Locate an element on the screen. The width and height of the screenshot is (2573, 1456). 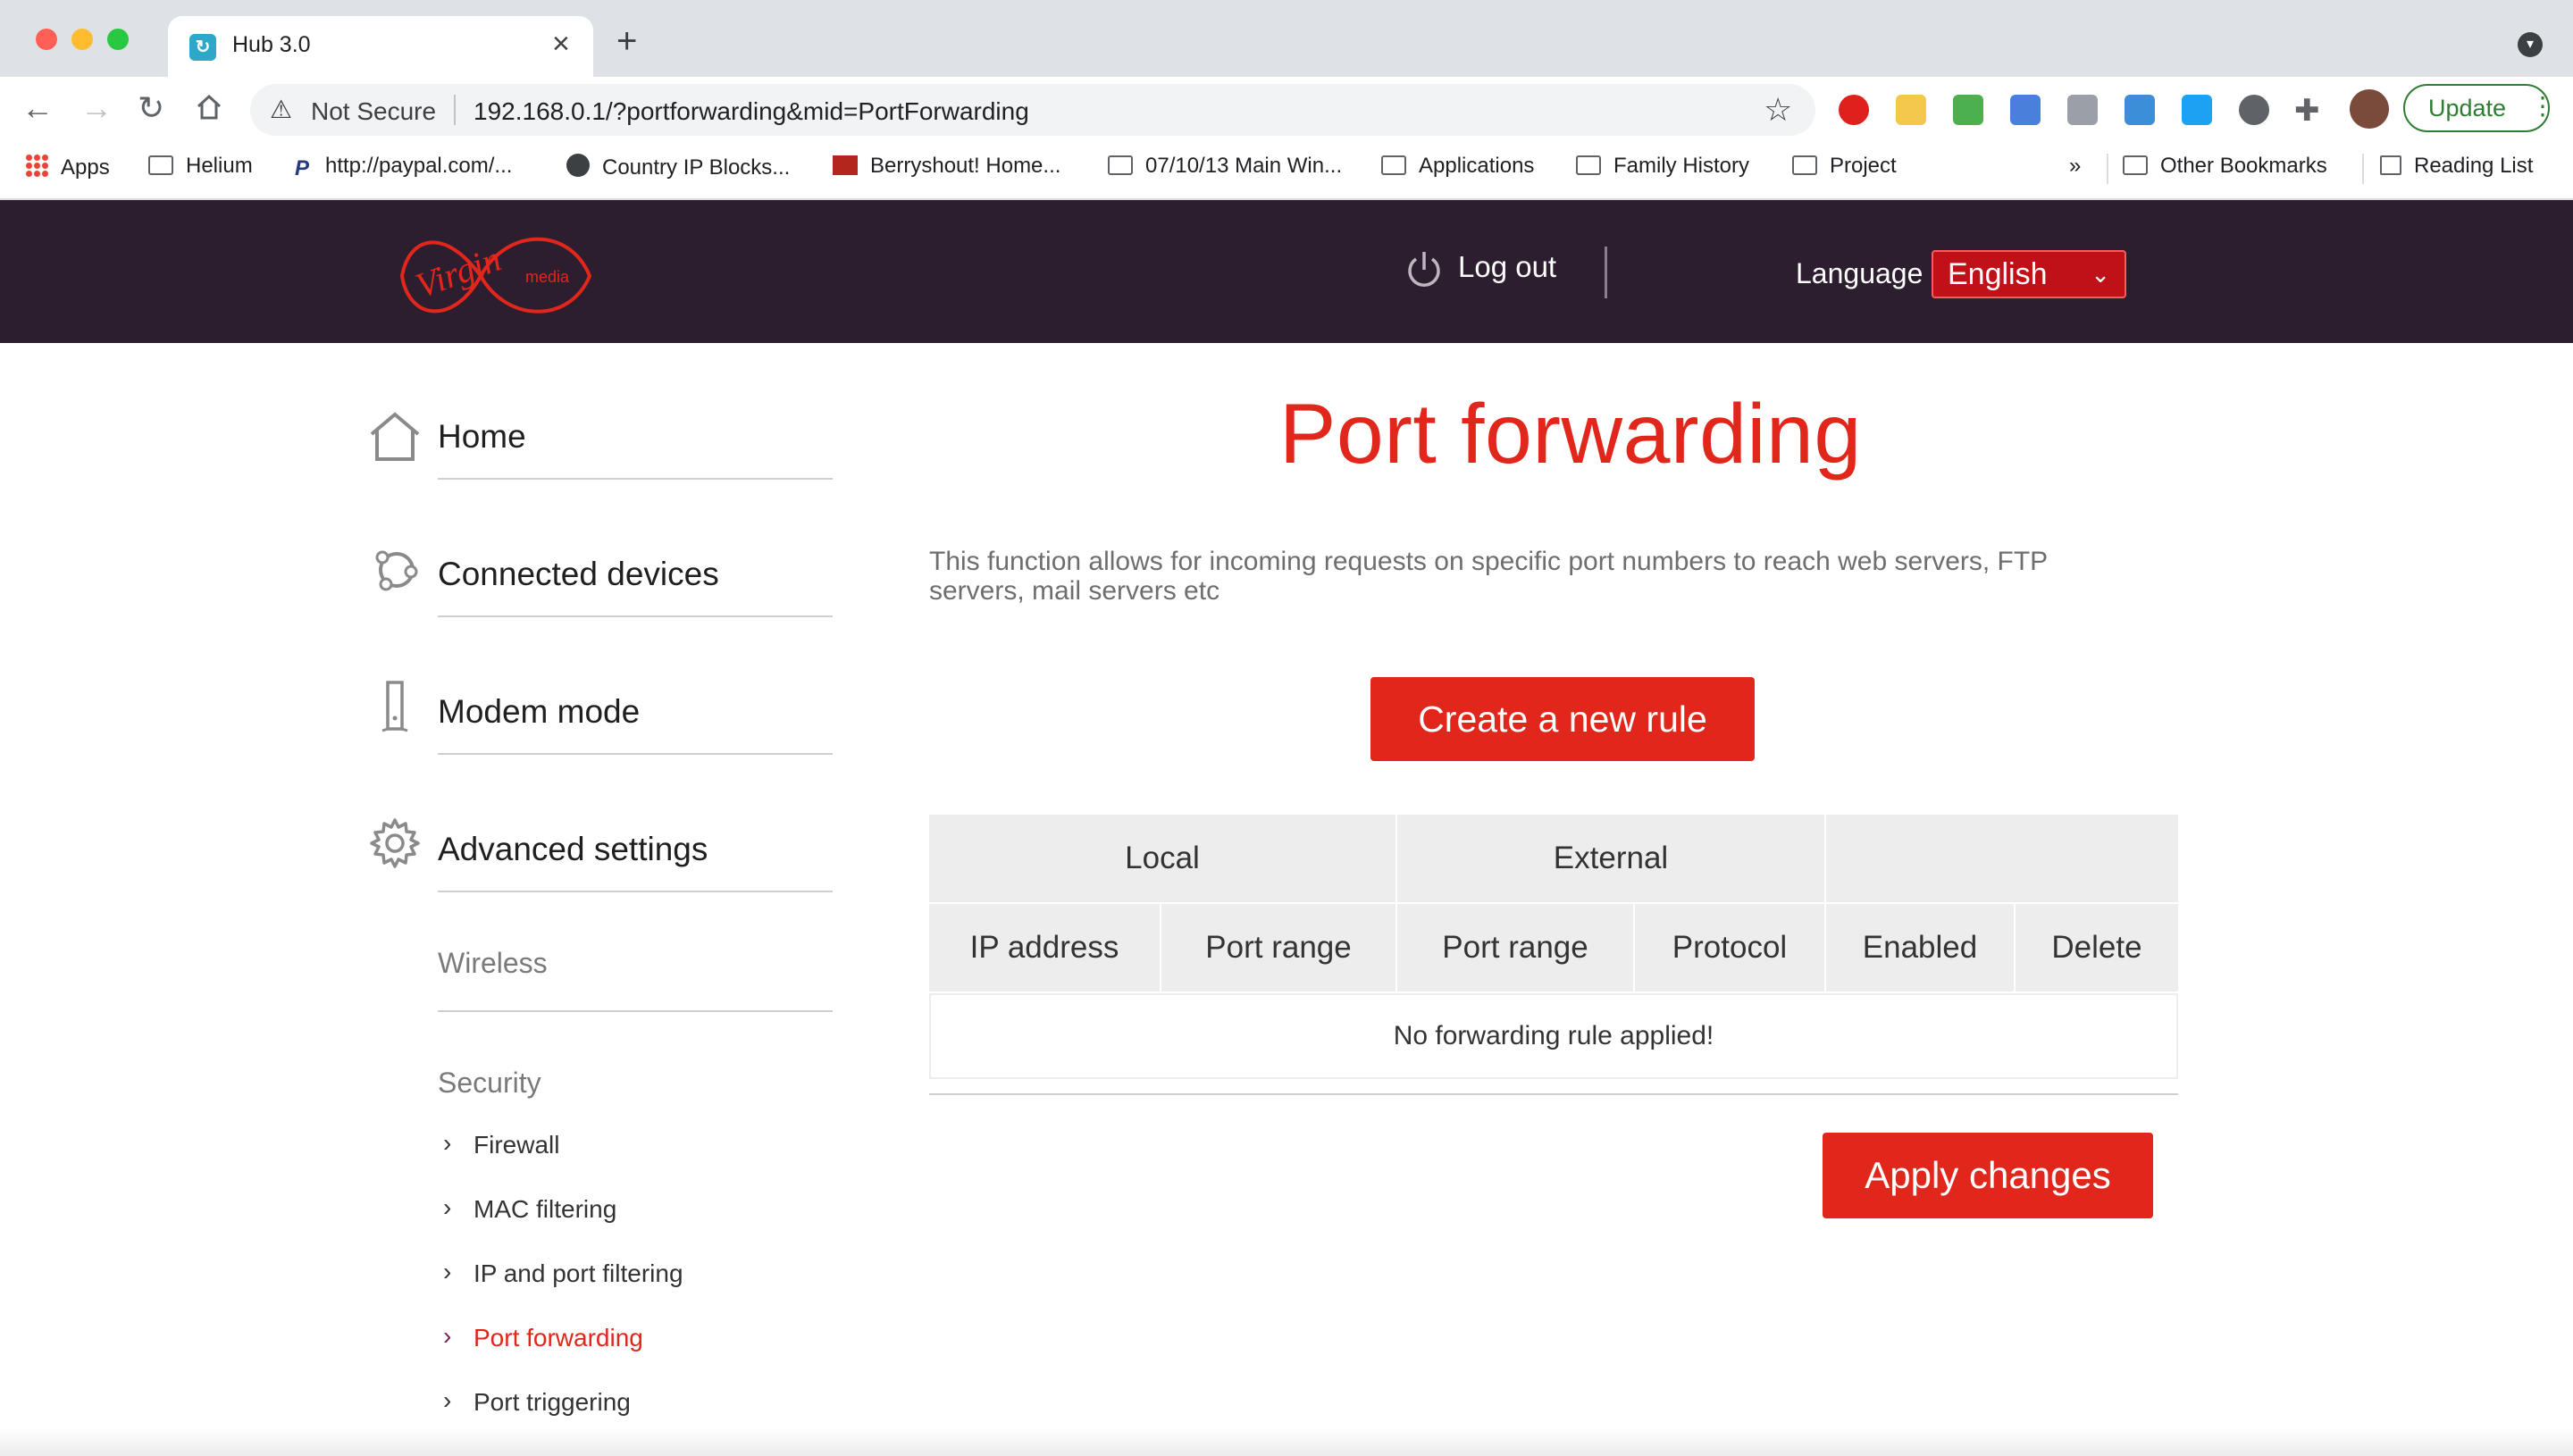
minimize-window-button is located at coordinates (82, 39).